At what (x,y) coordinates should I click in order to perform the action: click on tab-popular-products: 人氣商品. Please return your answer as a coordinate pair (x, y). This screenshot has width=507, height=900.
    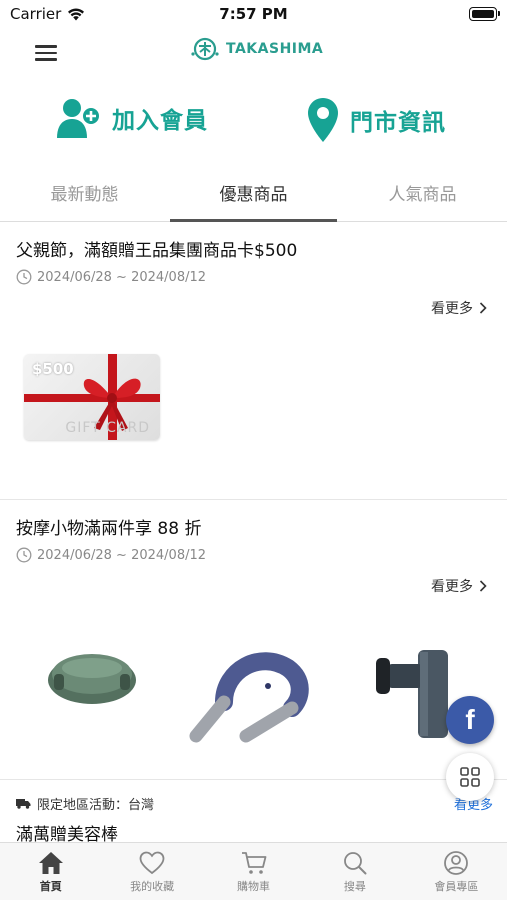
    Looking at the image, I should click on (422, 192).